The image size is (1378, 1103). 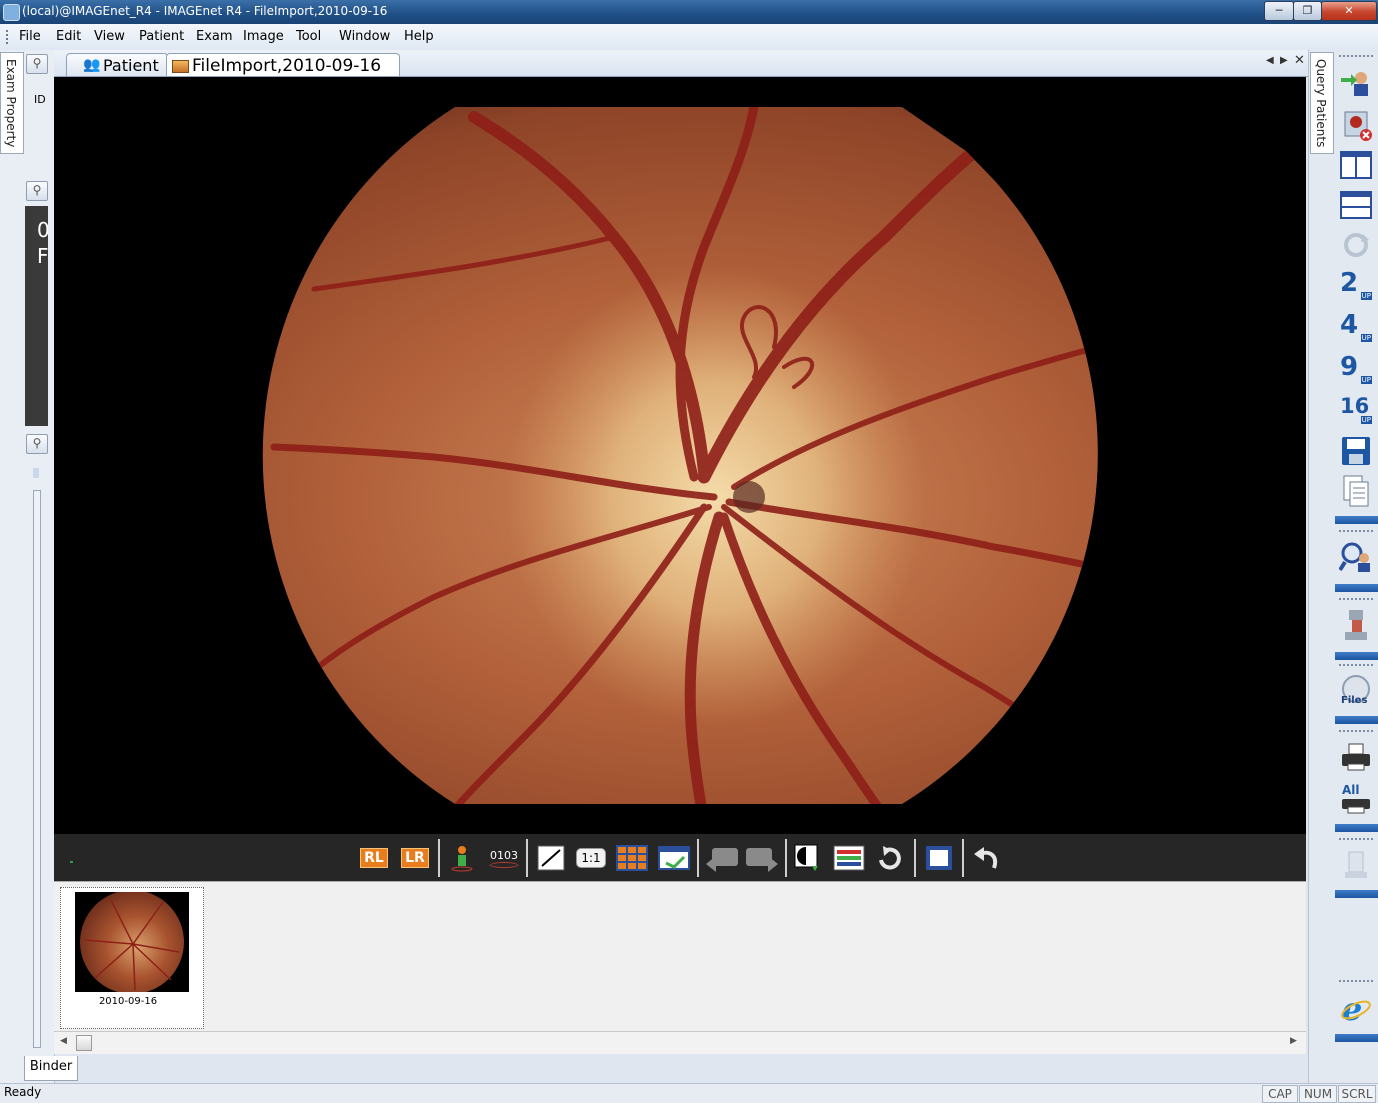 What do you see at coordinates (128, 1001) in the screenshot?
I see `thumbnail-label: 2010-09-16` at bounding box center [128, 1001].